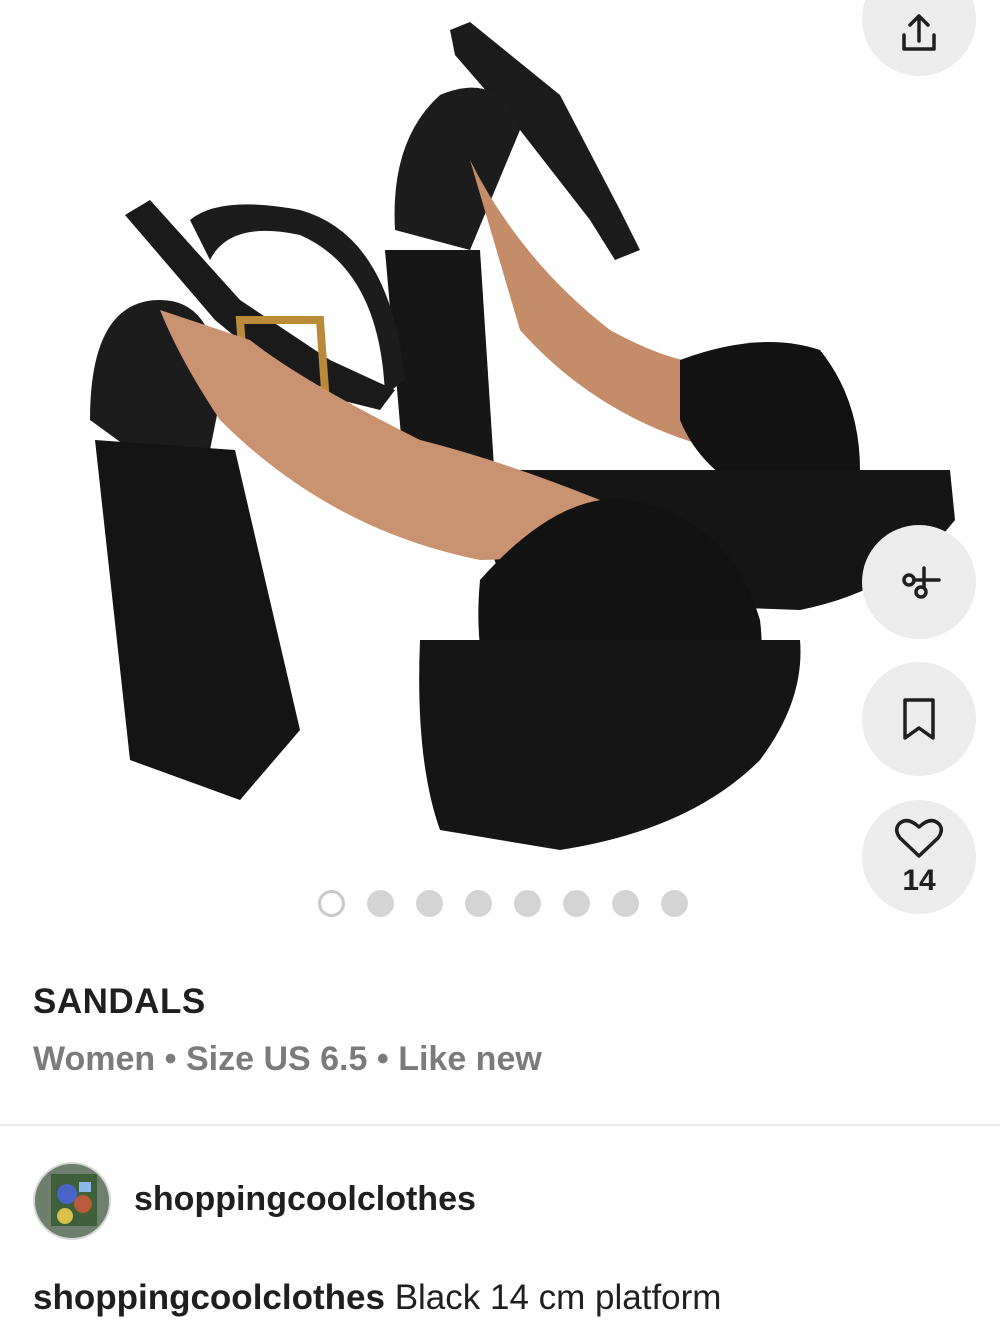 This screenshot has width=1000, height=1333. I want to click on heart-icon, so click(919, 838).